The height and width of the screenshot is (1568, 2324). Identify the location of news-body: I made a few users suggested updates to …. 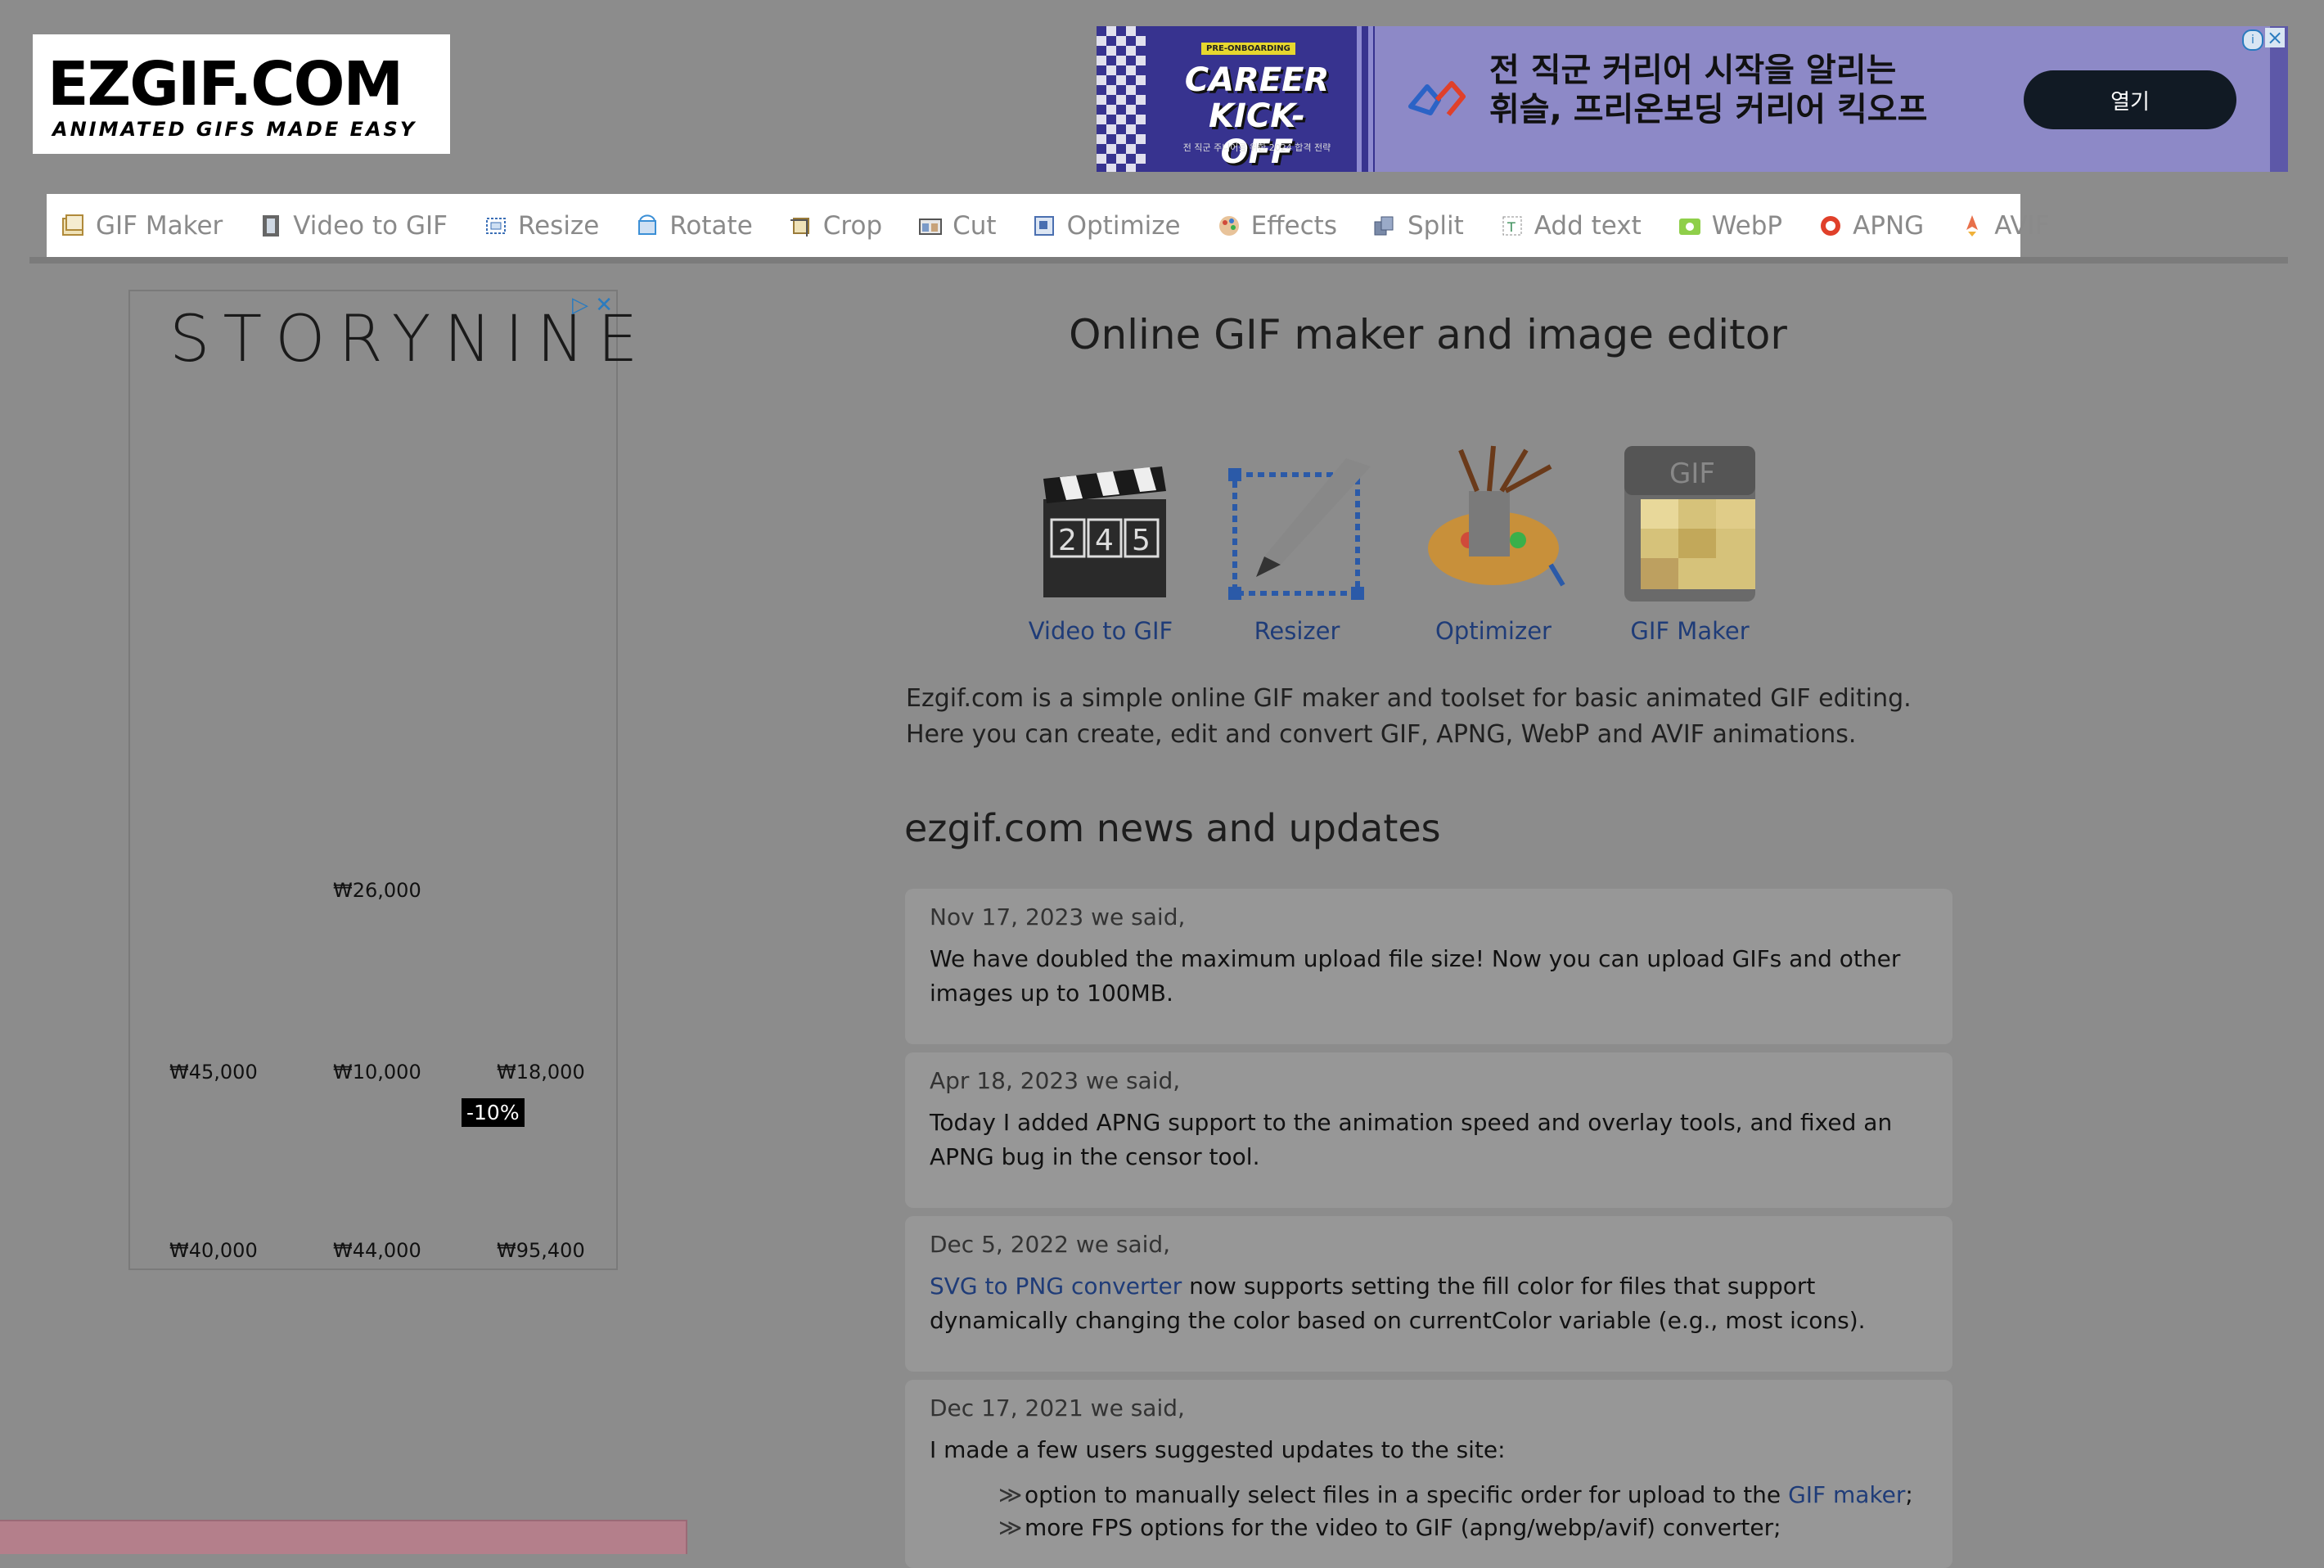
(1218, 1449).